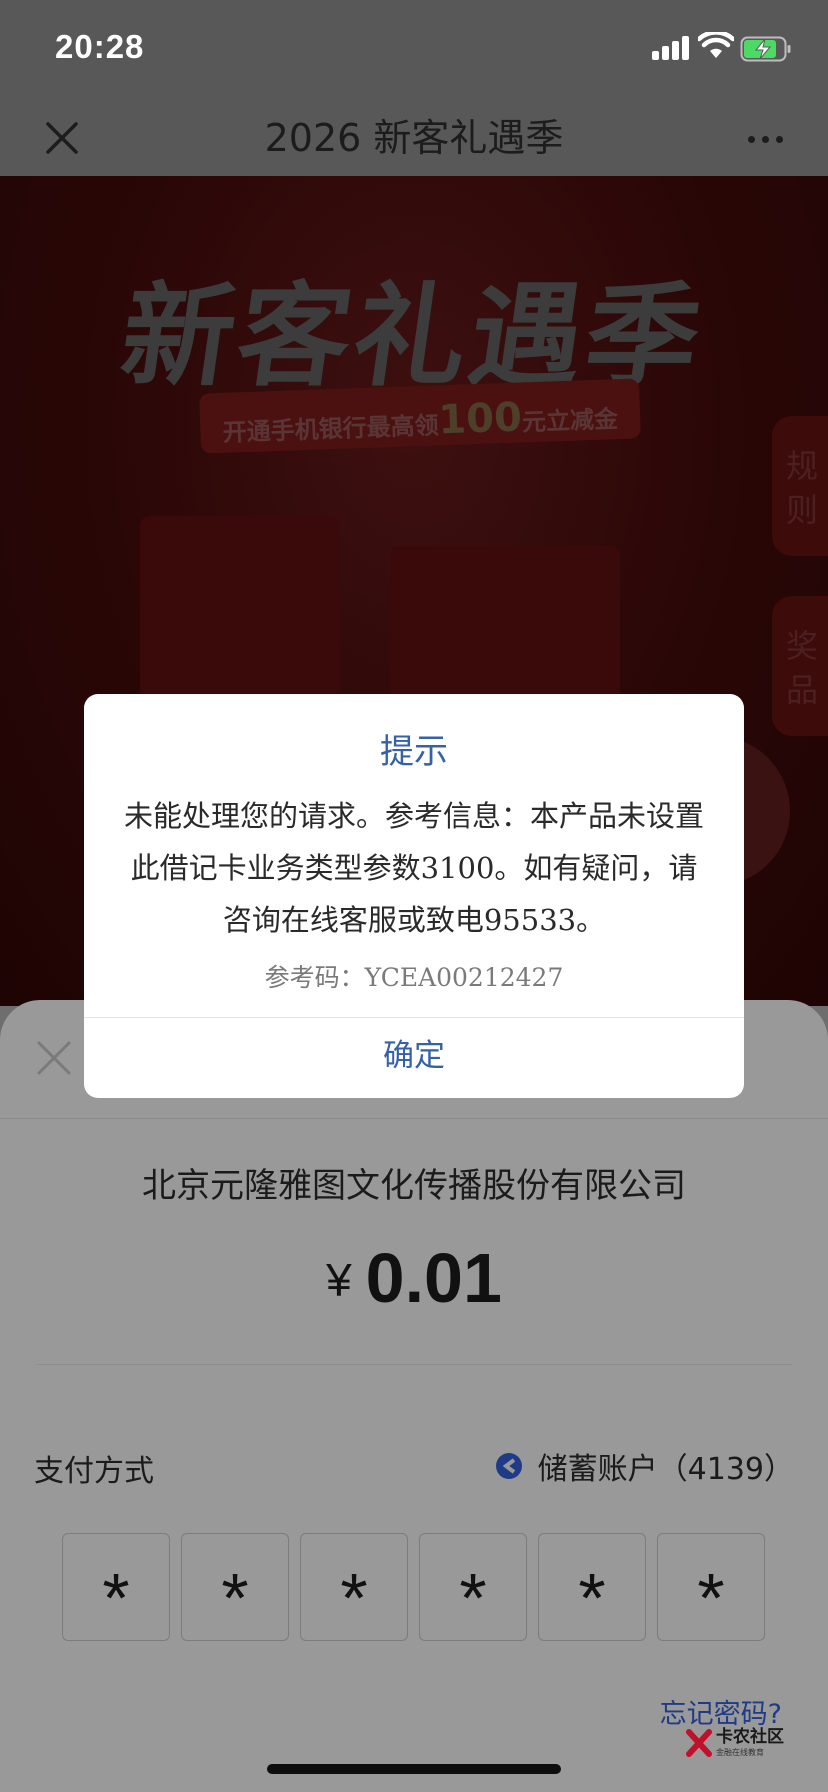  I want to click on password-input: * * * * * *, so click(414, 1587).